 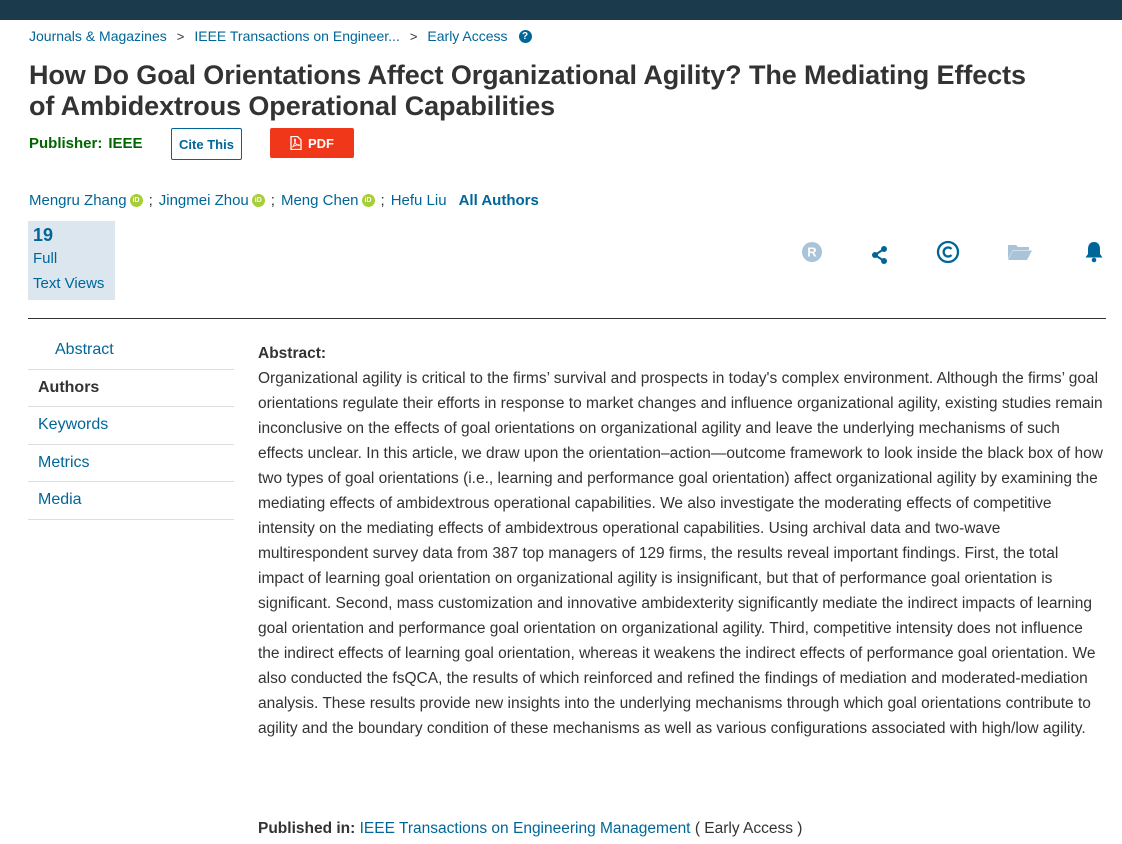 What do you see at coordinates (45, 258) in the screenshot?
I see `full-text-views-label-1: Full` at bounding box center [45, 258].